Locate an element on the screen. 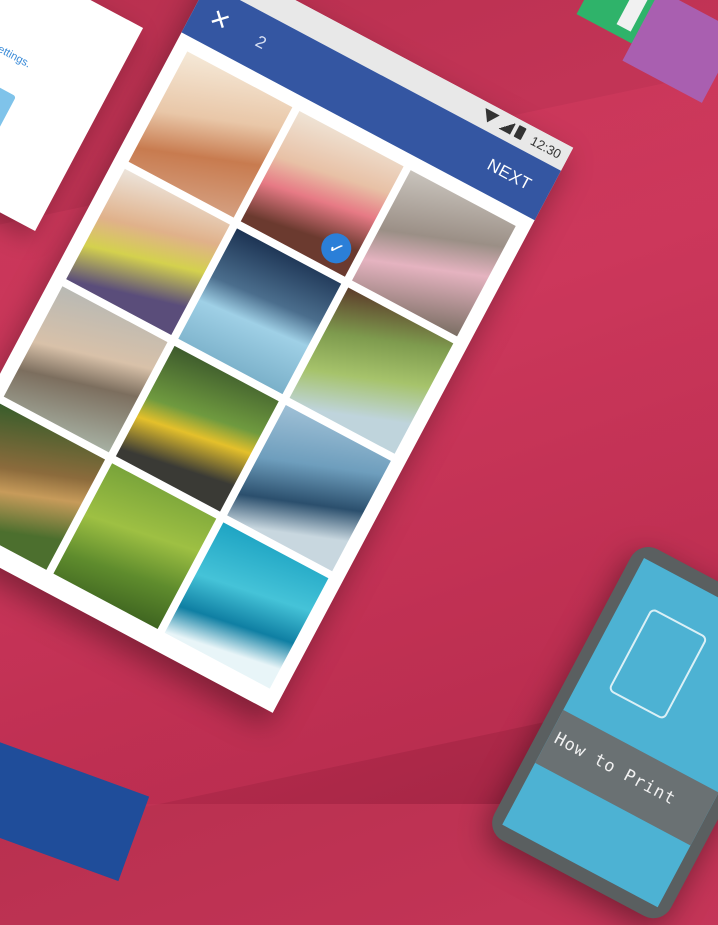  how-to-print-banner: How to Print is located at coordinates (626, 777).